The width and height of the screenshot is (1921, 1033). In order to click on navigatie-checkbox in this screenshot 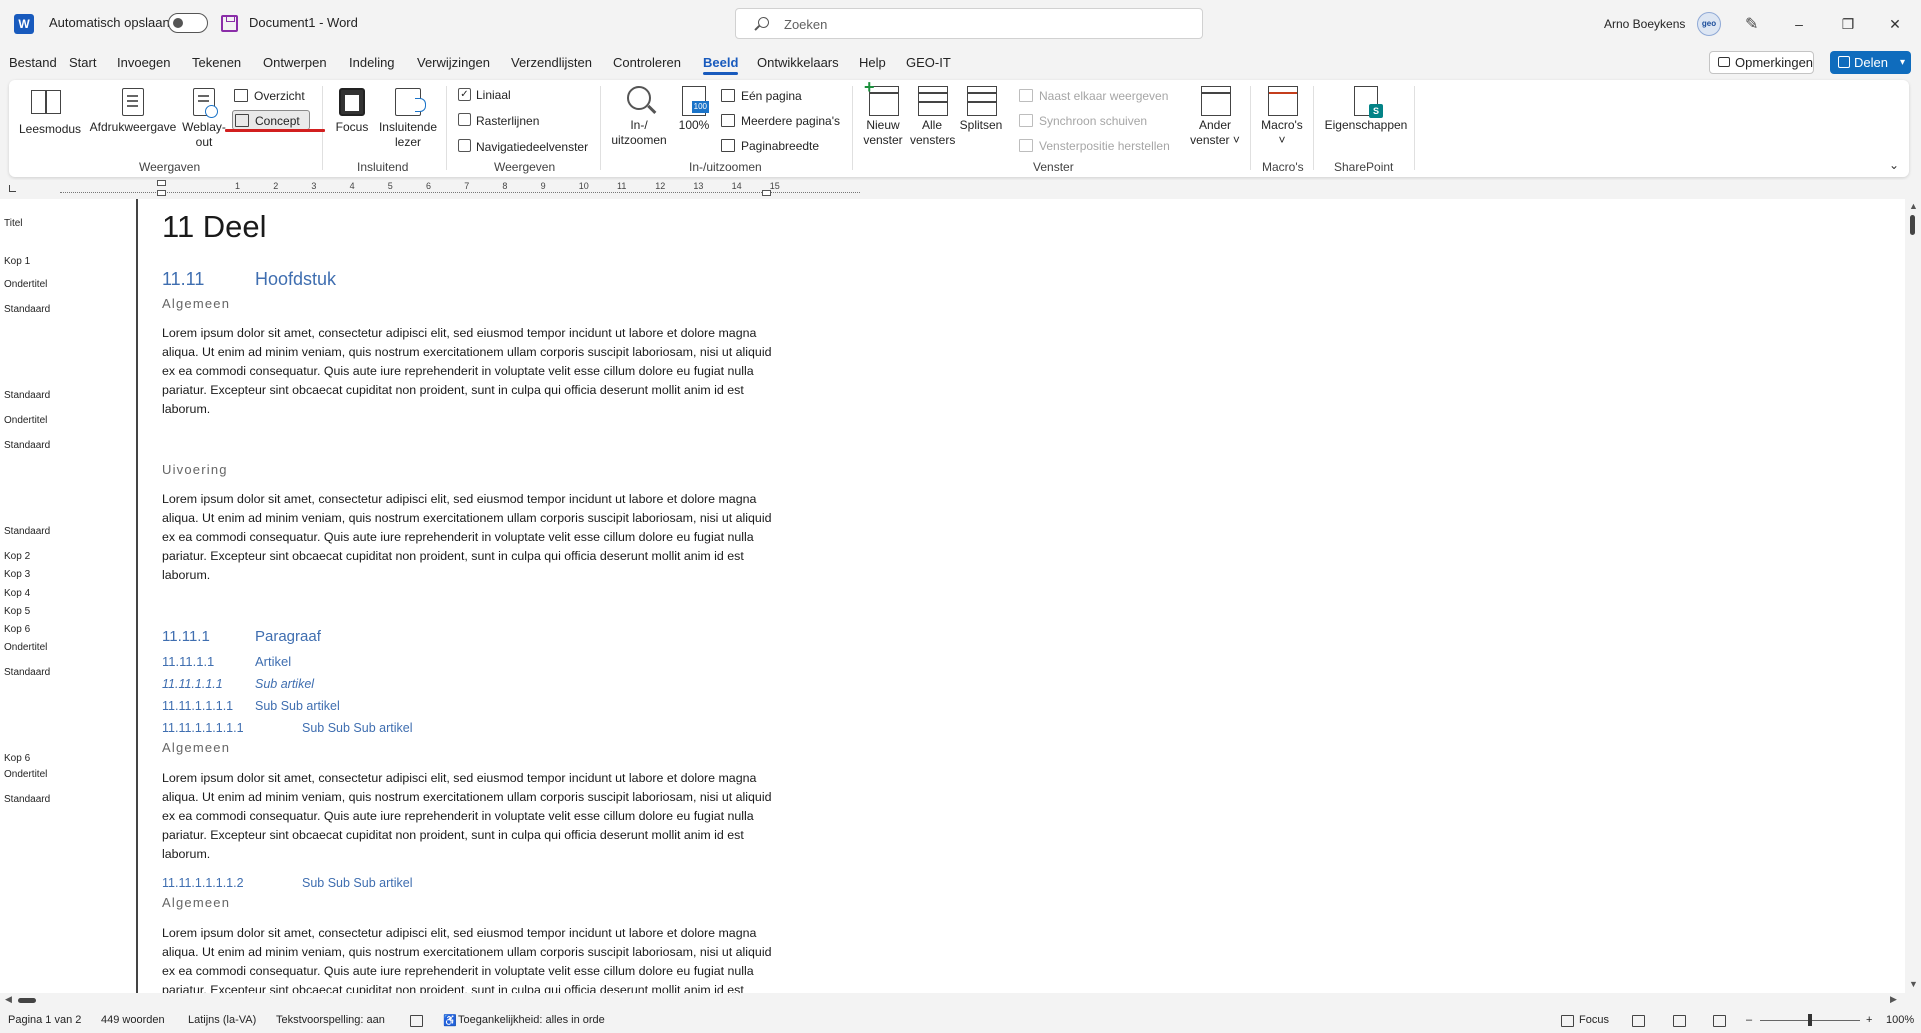, I will do `click(464, 145)`.